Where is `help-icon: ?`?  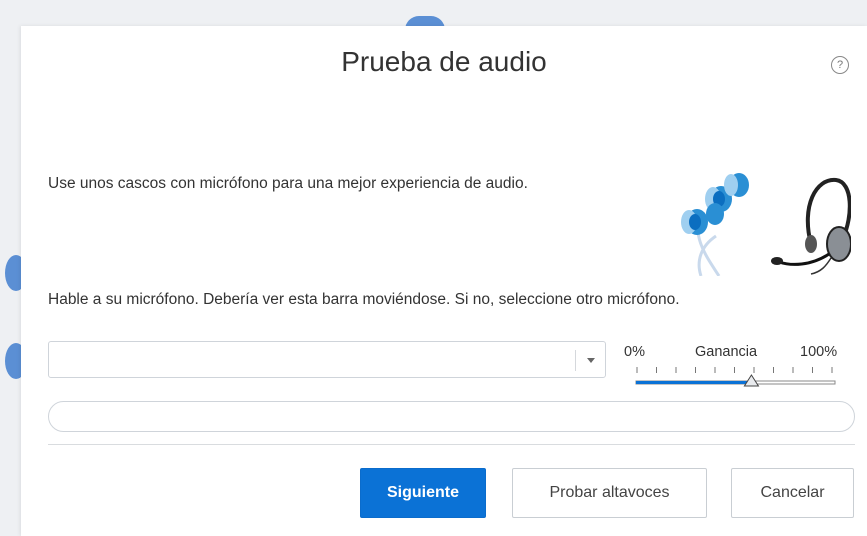 help-icon: ? is located at coordinates (840, 65).